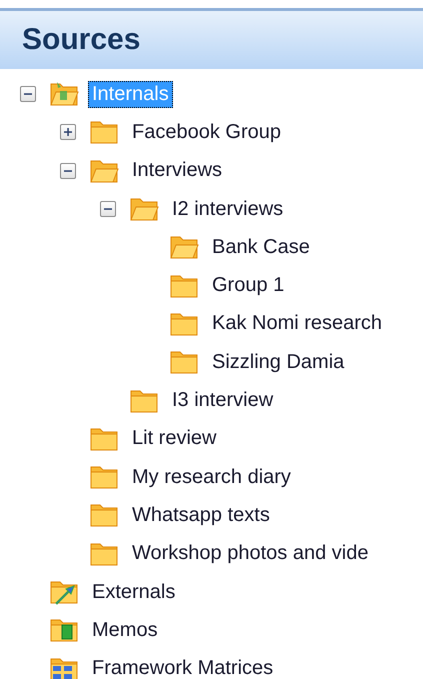 The height and width of the screenshot is (679, 423). I want to click on tree-item: Externals, so click(134, 592).